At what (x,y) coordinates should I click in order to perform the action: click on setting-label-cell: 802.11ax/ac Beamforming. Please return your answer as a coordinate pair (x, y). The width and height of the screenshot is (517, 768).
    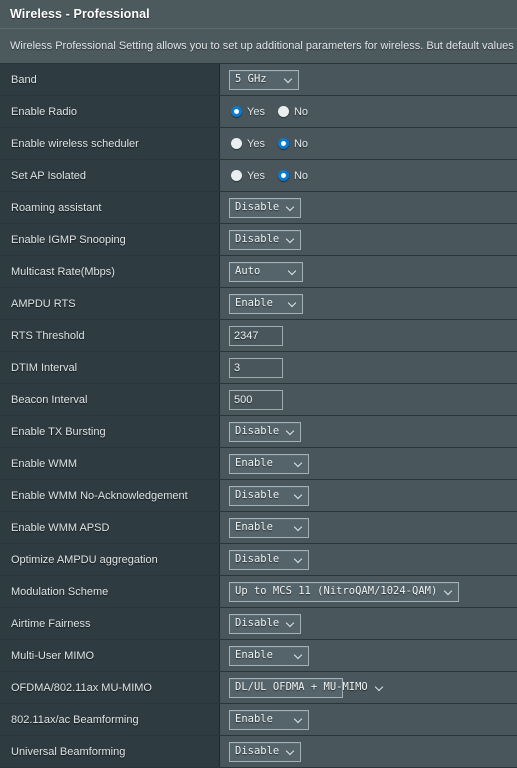
    Looking at the image, I should click on (110, 719).